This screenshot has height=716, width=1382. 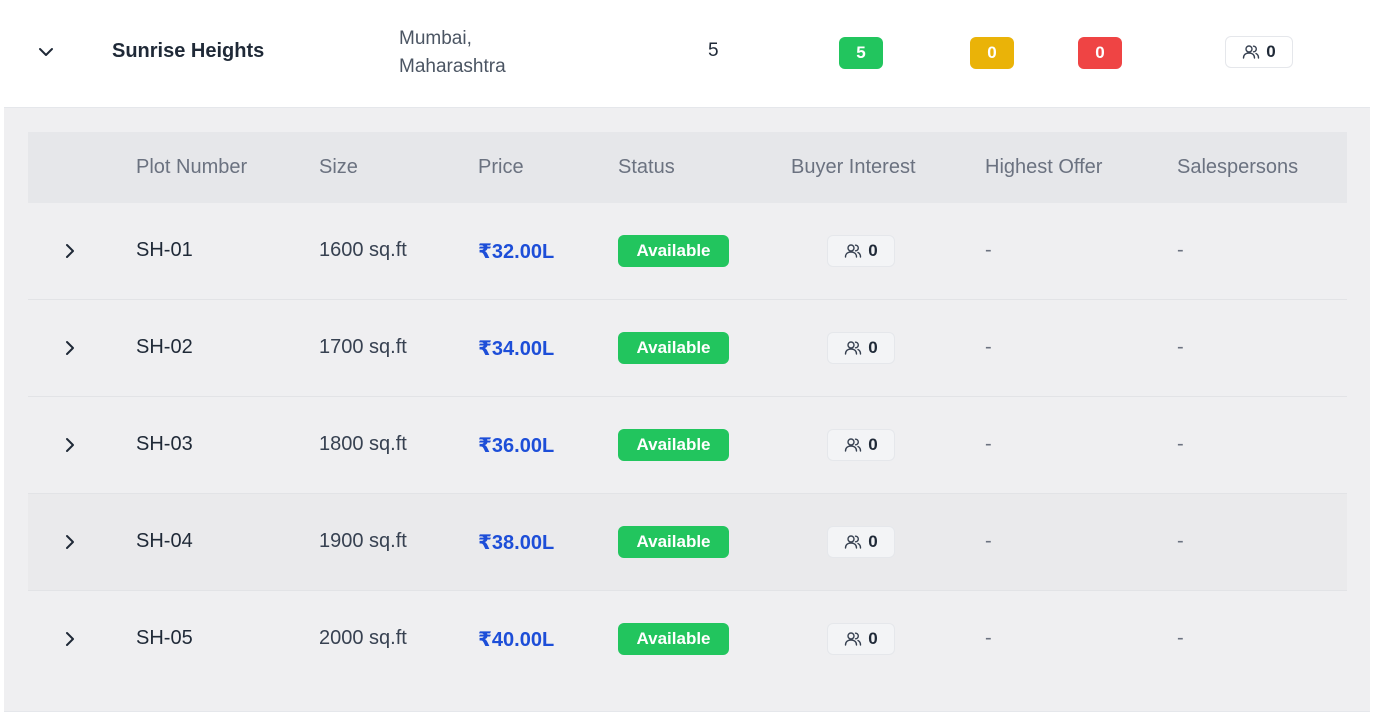 I want to click on table-row: SH-02 1700 sq.ft ₹34.00L Available 0 - -, so click(x=687, y=348).